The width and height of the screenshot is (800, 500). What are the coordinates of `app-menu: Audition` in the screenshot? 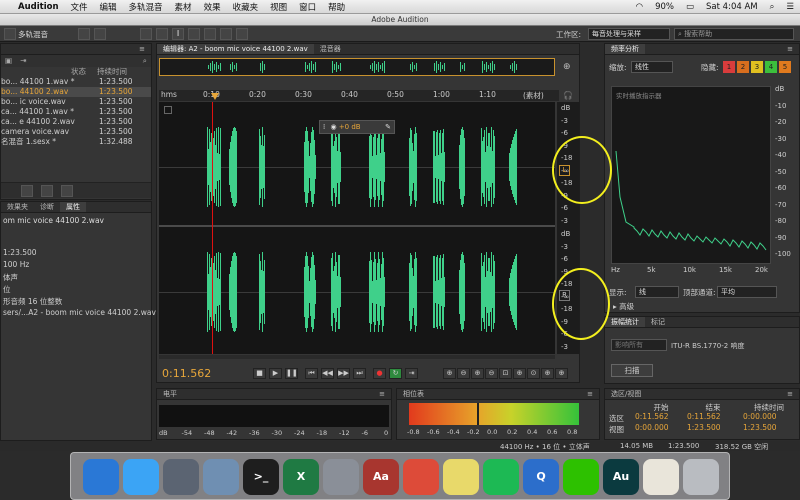 It's located at (38, 7).